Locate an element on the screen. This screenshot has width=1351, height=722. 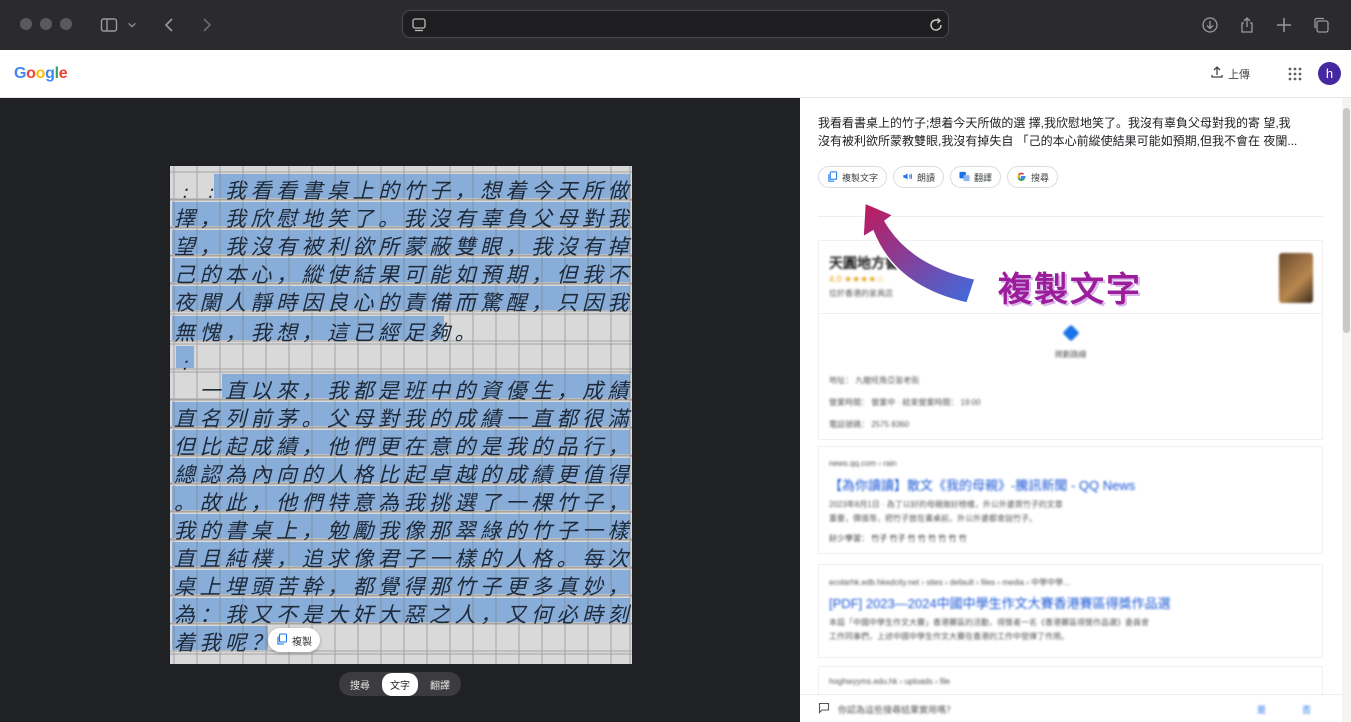
essay-line: 望，我沒有被利欲所蒙蔽雙眼，我沒有掉失自 is located at coordinates (403, 246).